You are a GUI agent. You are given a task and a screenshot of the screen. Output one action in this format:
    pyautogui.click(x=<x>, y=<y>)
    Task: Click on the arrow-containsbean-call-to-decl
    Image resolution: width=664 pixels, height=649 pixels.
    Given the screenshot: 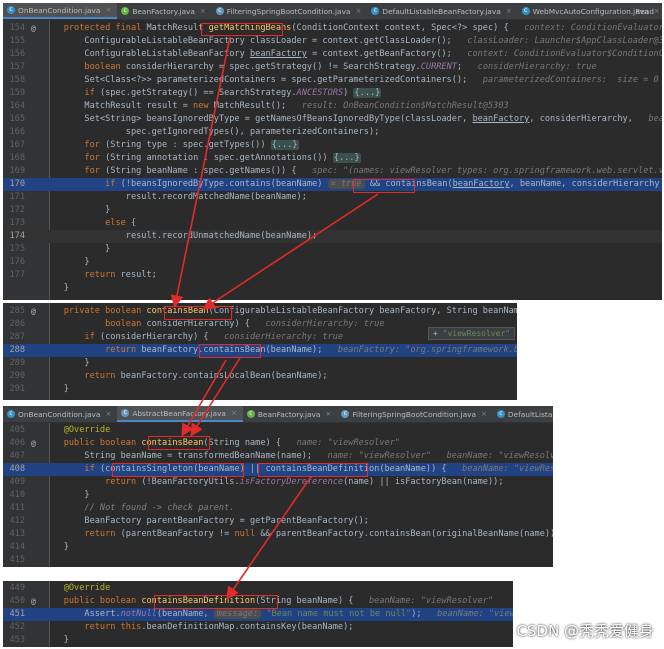 What is the action you would take?
    pyautogui.click(x=290, y=251)
    